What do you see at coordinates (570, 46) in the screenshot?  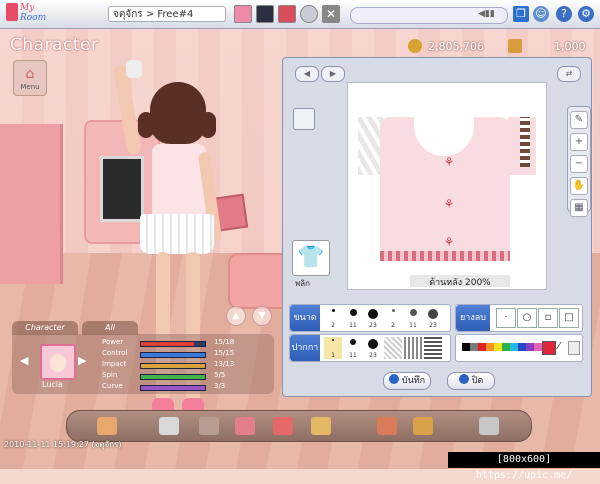 I see `cash-amount: 1,000` at bounding box center [570, 46].